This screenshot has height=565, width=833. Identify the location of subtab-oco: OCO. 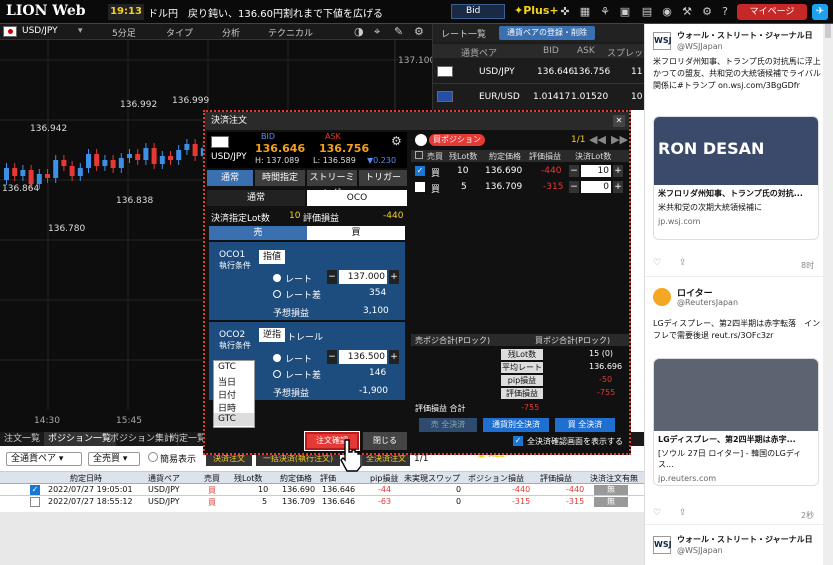
(357, 198).